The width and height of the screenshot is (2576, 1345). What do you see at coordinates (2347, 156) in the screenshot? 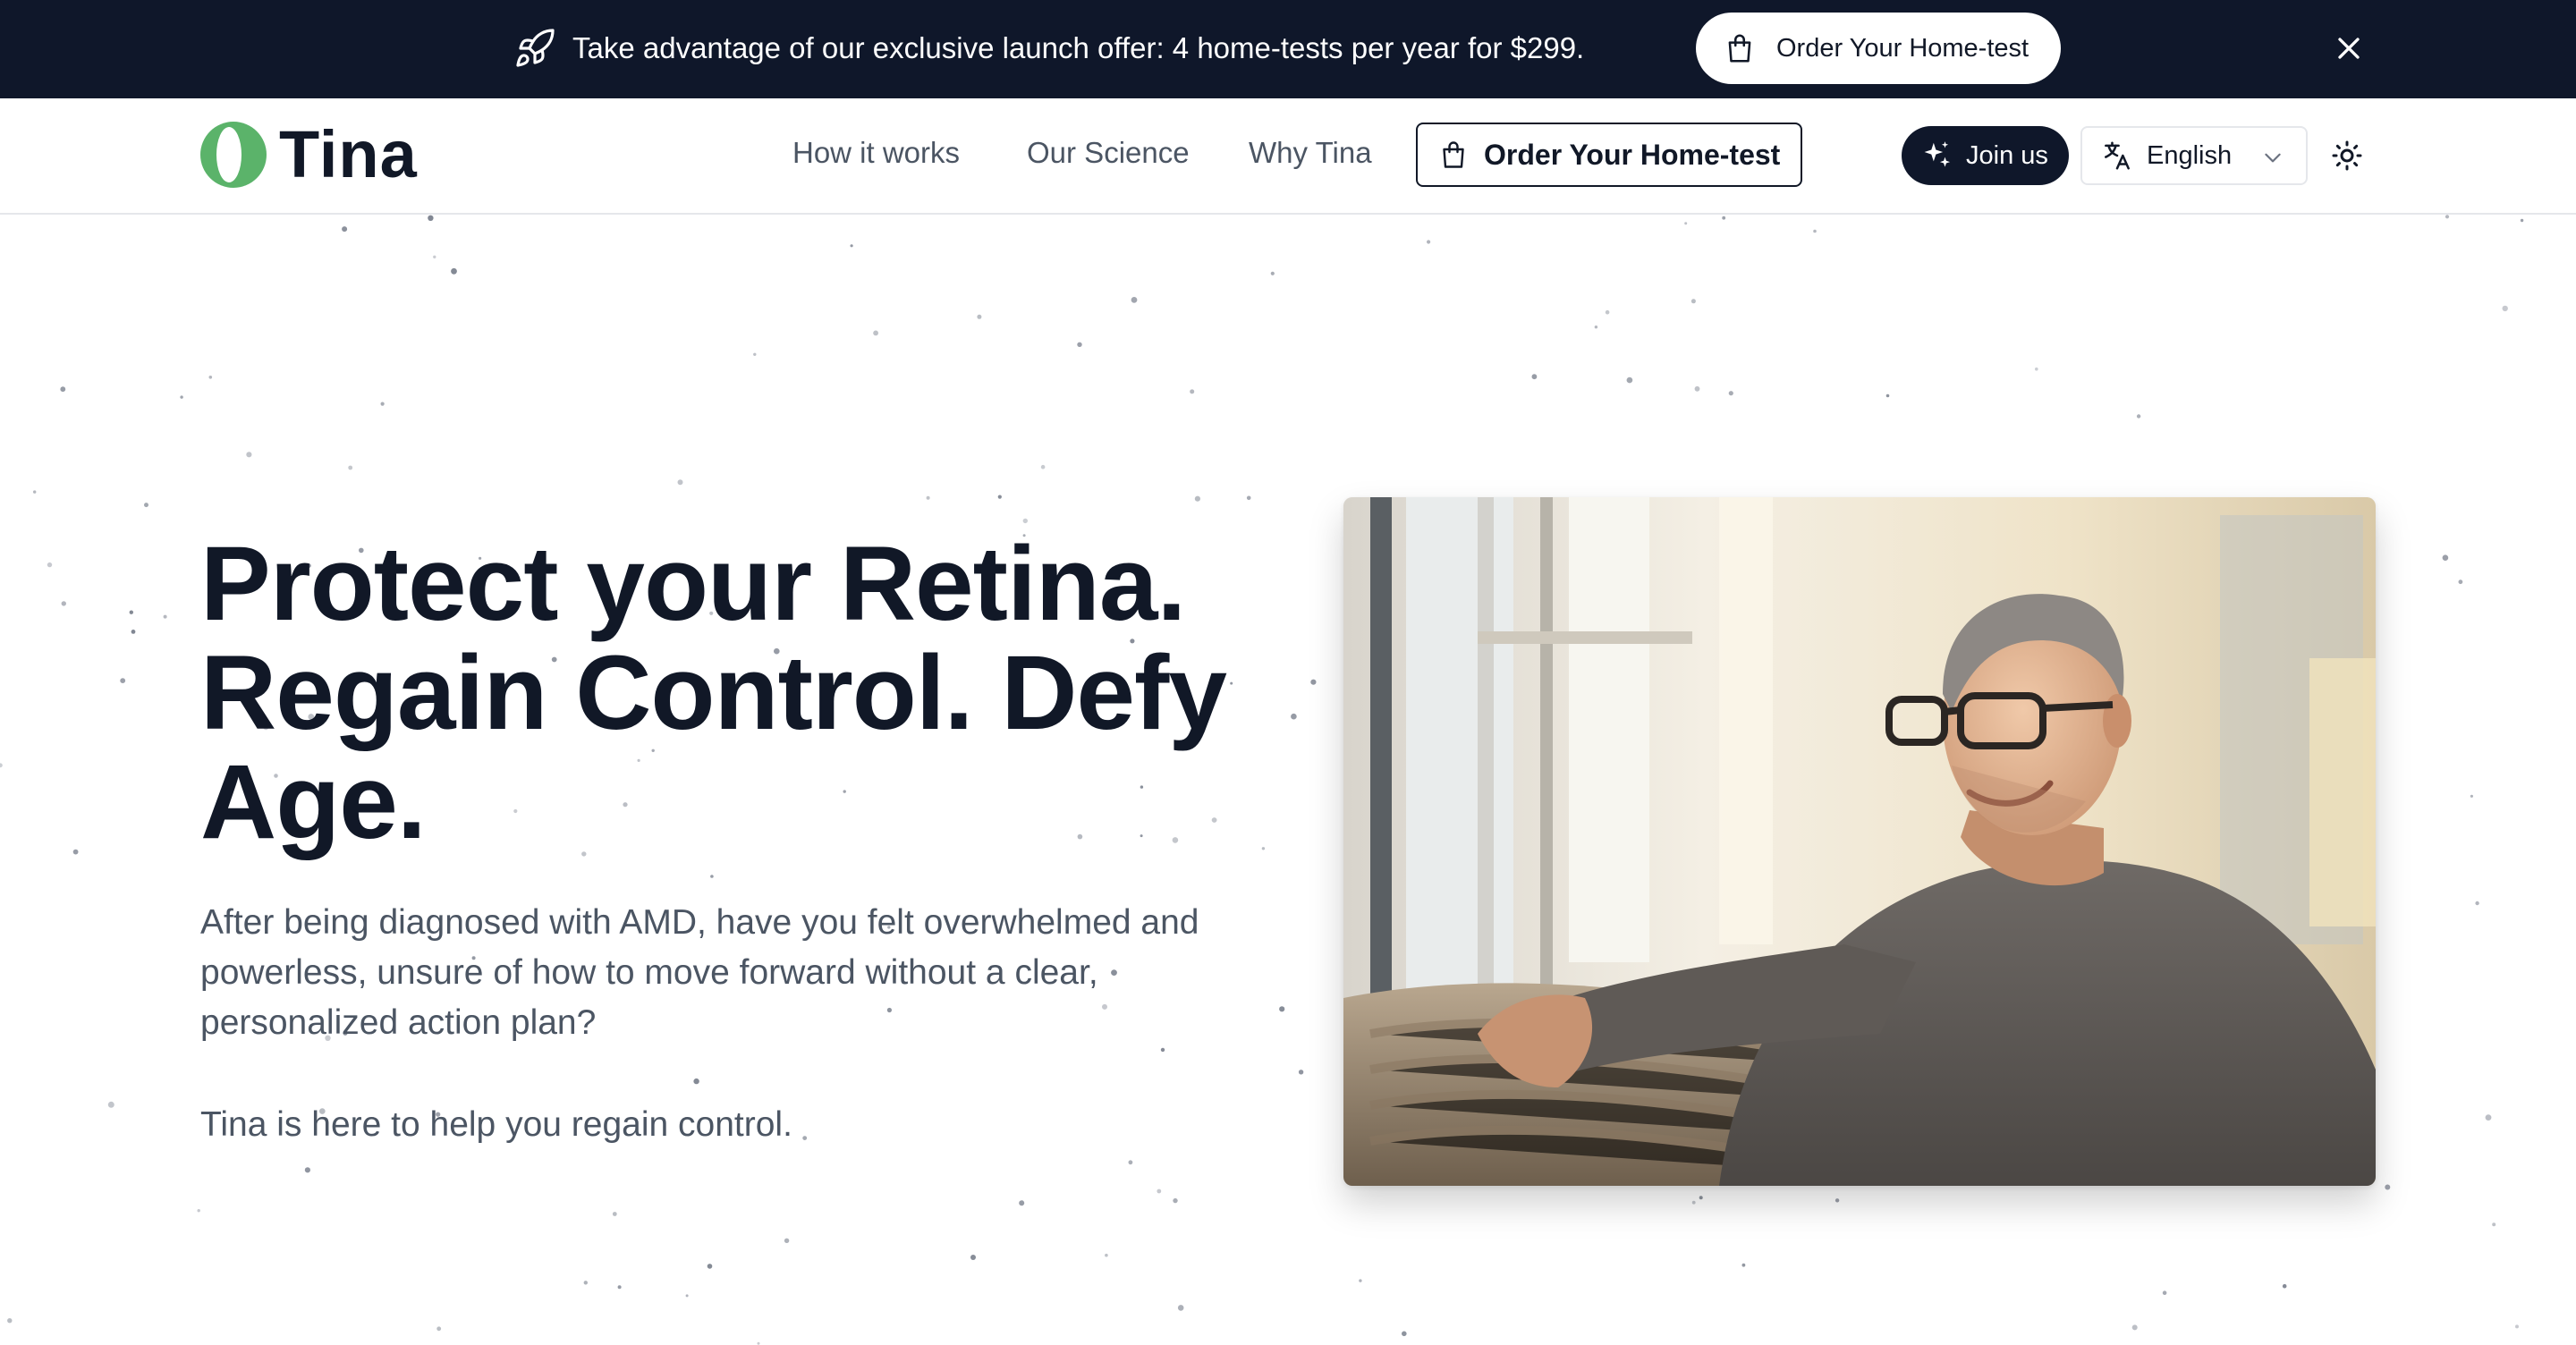
I see `sun-icon` at bounding box center [2347, 156].